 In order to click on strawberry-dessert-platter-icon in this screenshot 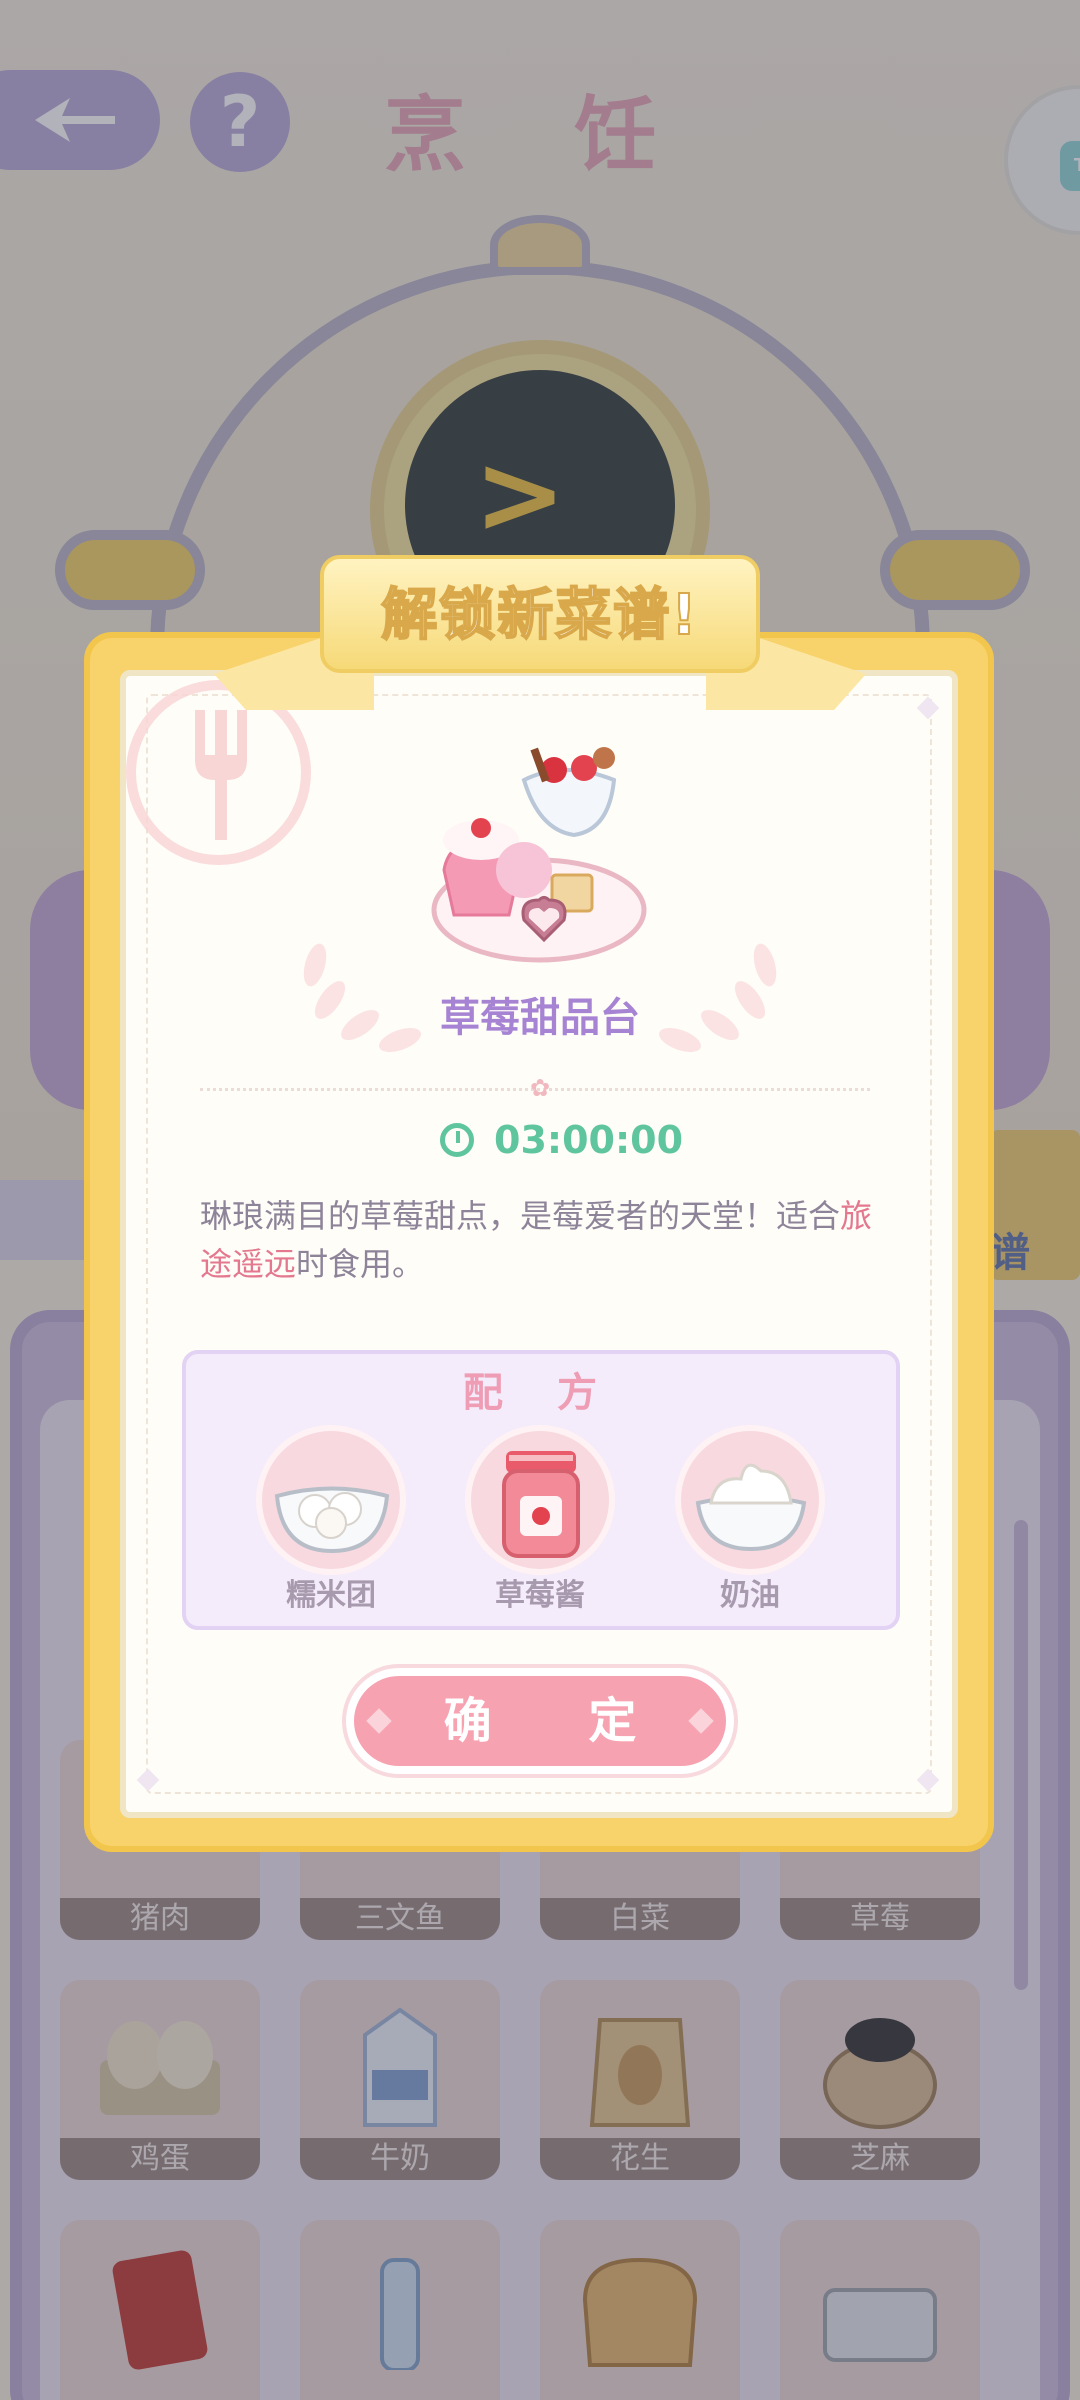, I will do `click(539, 855)`.